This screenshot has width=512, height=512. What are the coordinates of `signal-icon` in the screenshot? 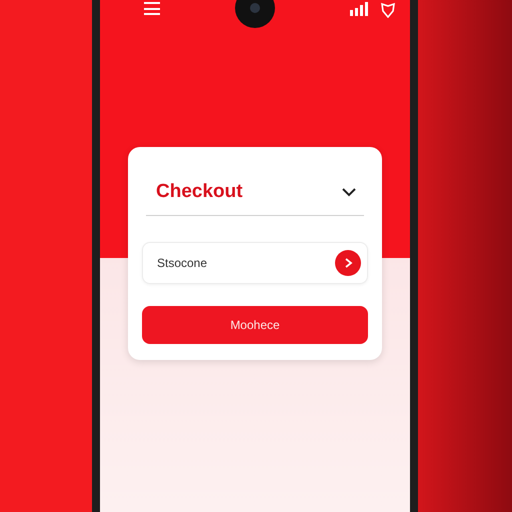 It's located at (360, 9).